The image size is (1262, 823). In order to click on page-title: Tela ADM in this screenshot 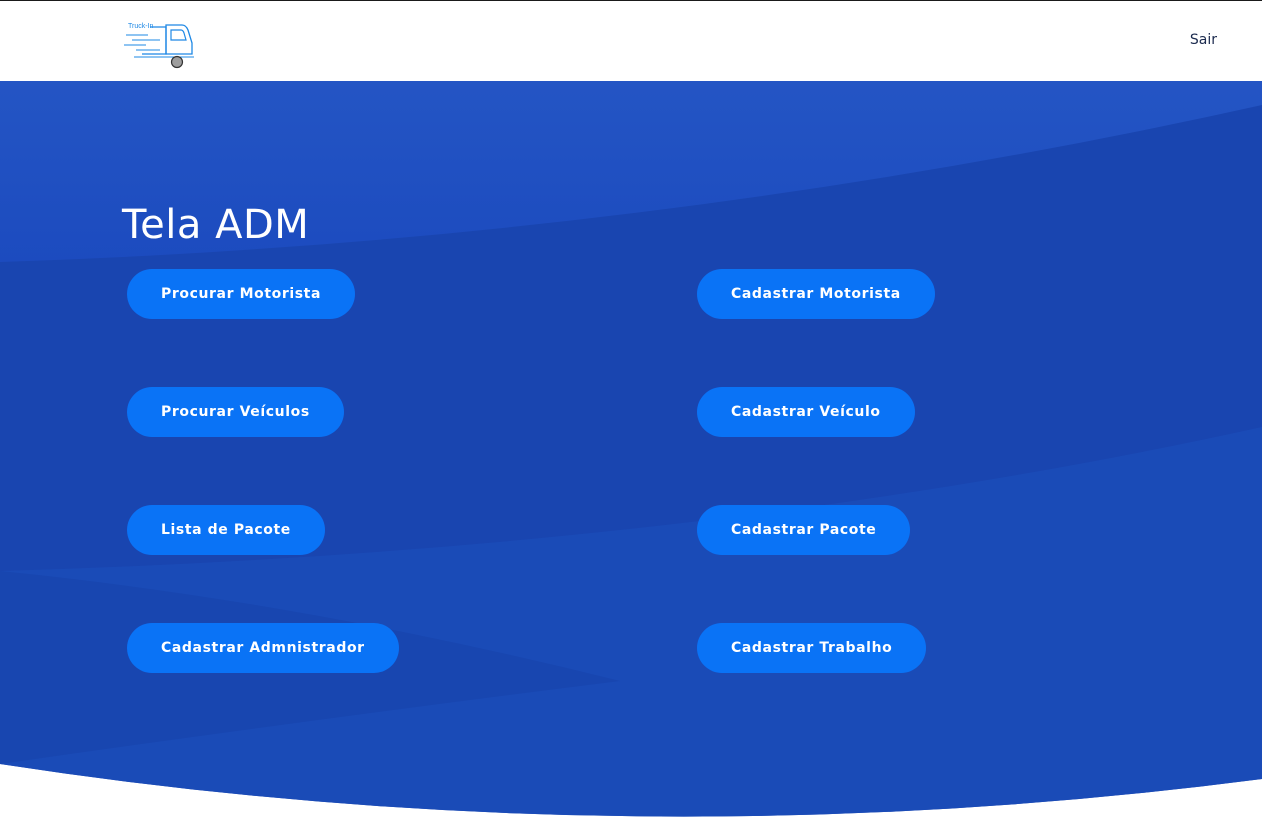, I will do `click(216, 225)`.